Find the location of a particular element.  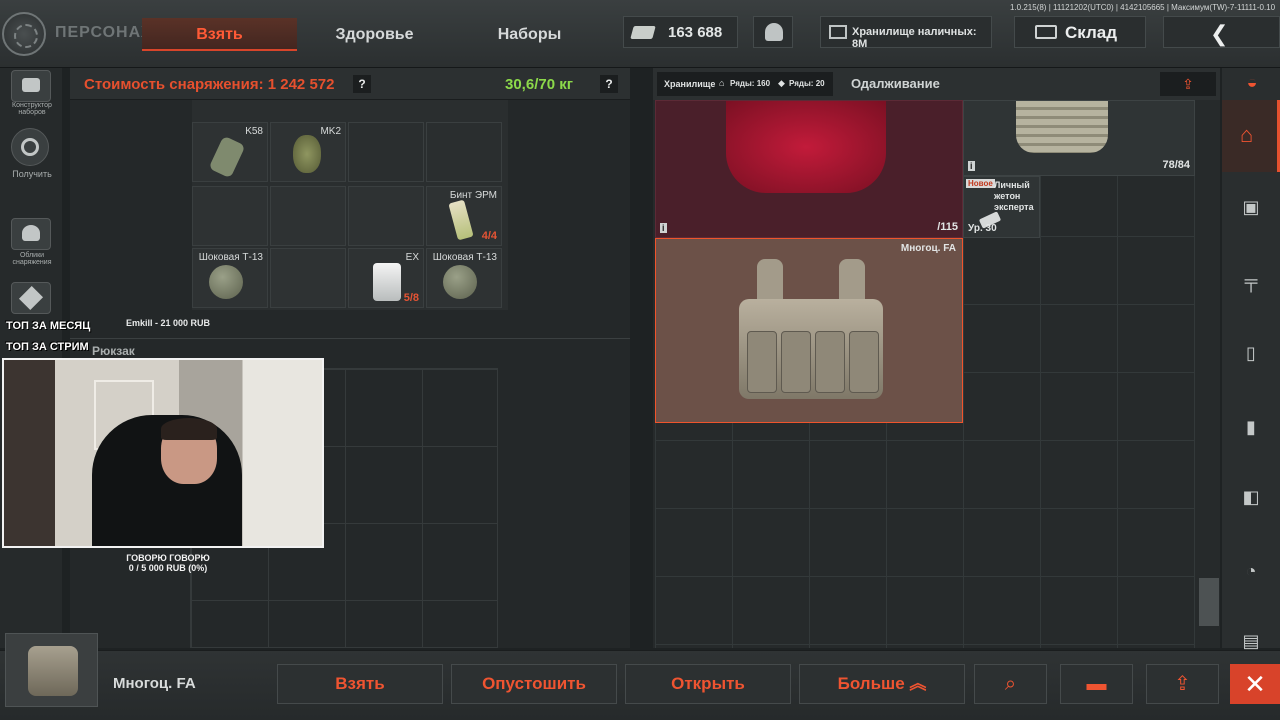

more-label: Больше is located at coordinates (871, 683).